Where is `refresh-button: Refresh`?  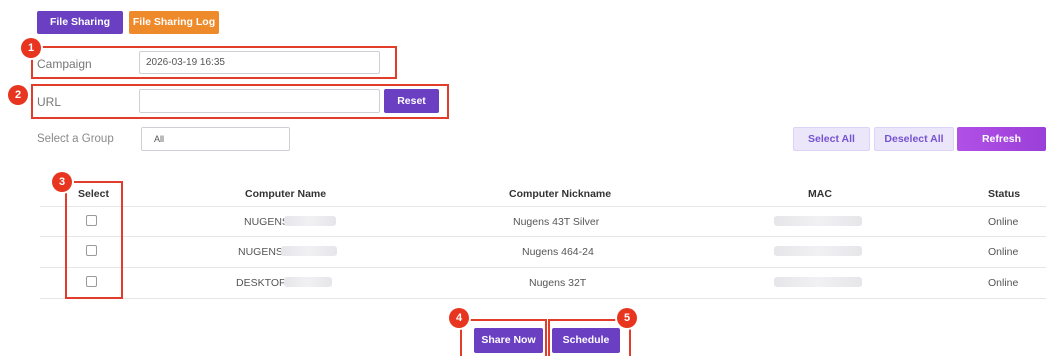
refresh-button: Refresh is located at coordinates (1001, 139).